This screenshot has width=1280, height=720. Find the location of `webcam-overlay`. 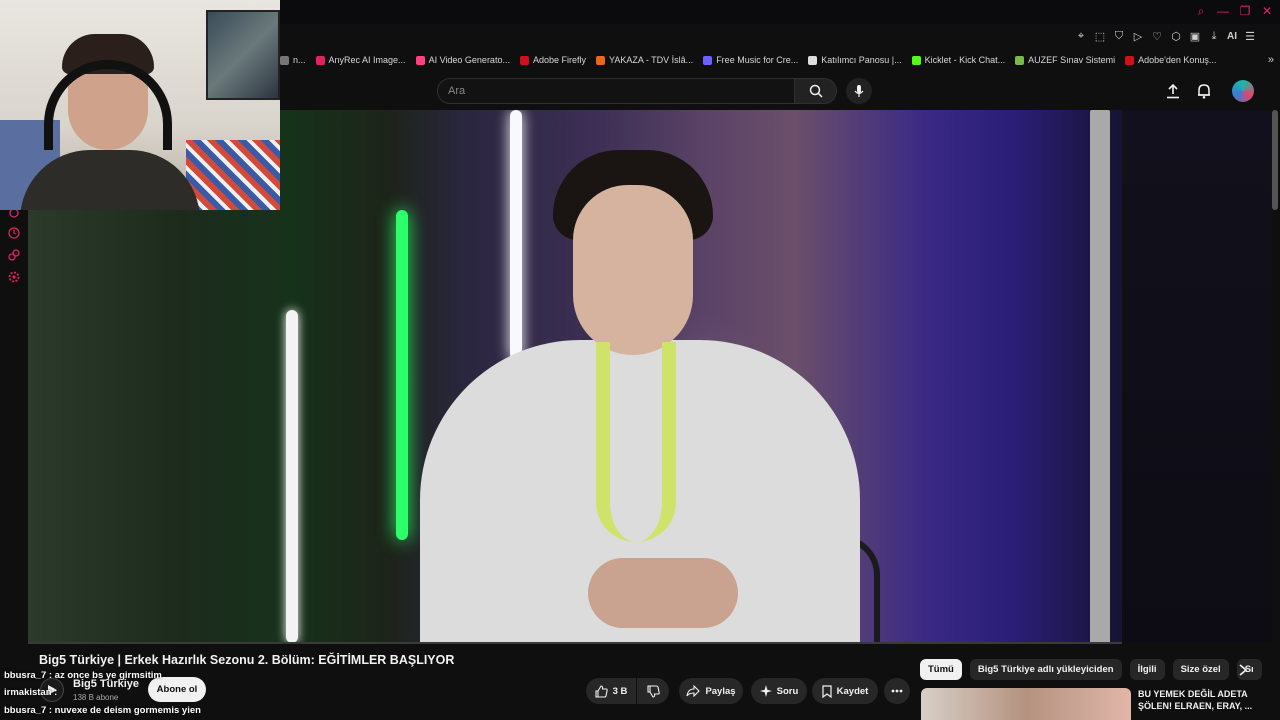

webcam-overlay is located at coordinates (140, 105).